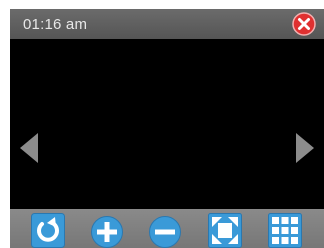 This screenshot has width=324, height=248. I want to click on close-button, so click(304, 24).